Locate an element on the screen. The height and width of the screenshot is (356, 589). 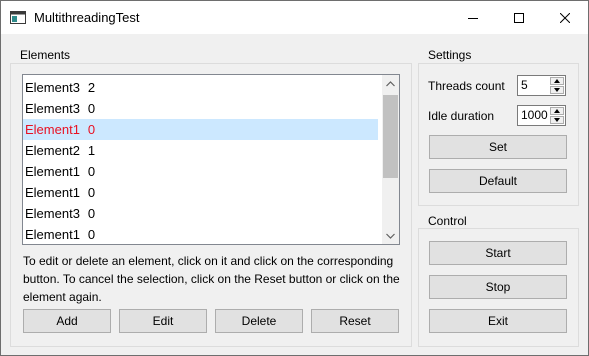
chevron-up-icon is located at coordinates (390, 83).